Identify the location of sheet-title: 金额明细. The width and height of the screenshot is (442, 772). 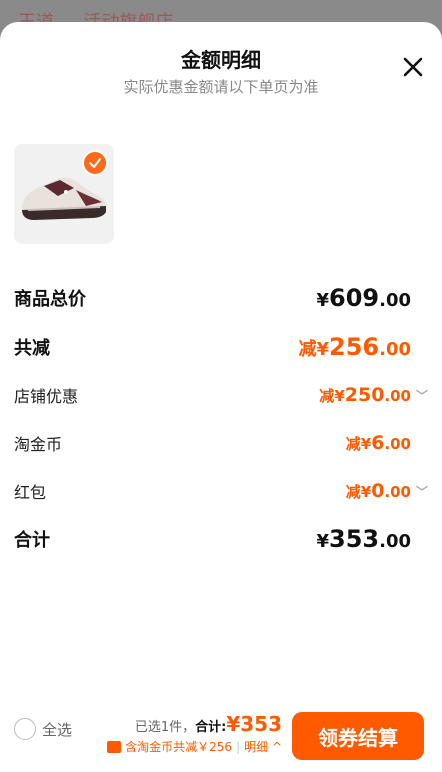
(221, 60).